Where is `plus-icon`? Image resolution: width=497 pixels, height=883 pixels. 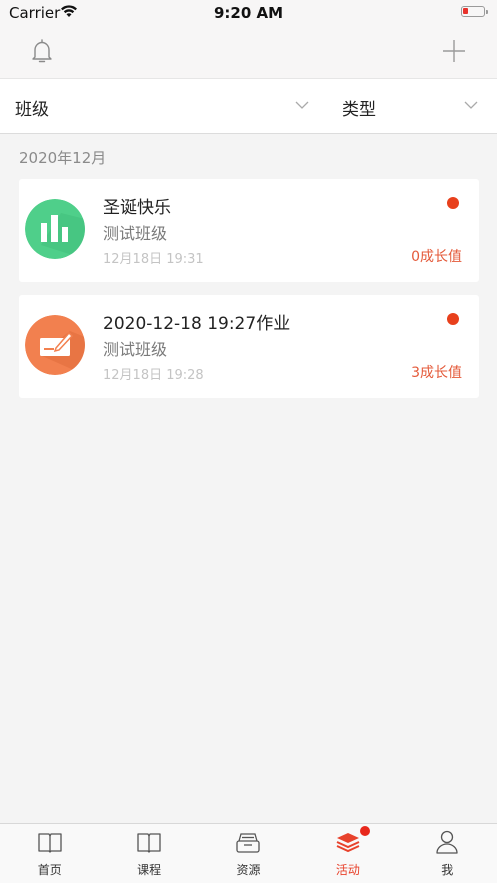 plus-icon is located at coordinates (454, 51).